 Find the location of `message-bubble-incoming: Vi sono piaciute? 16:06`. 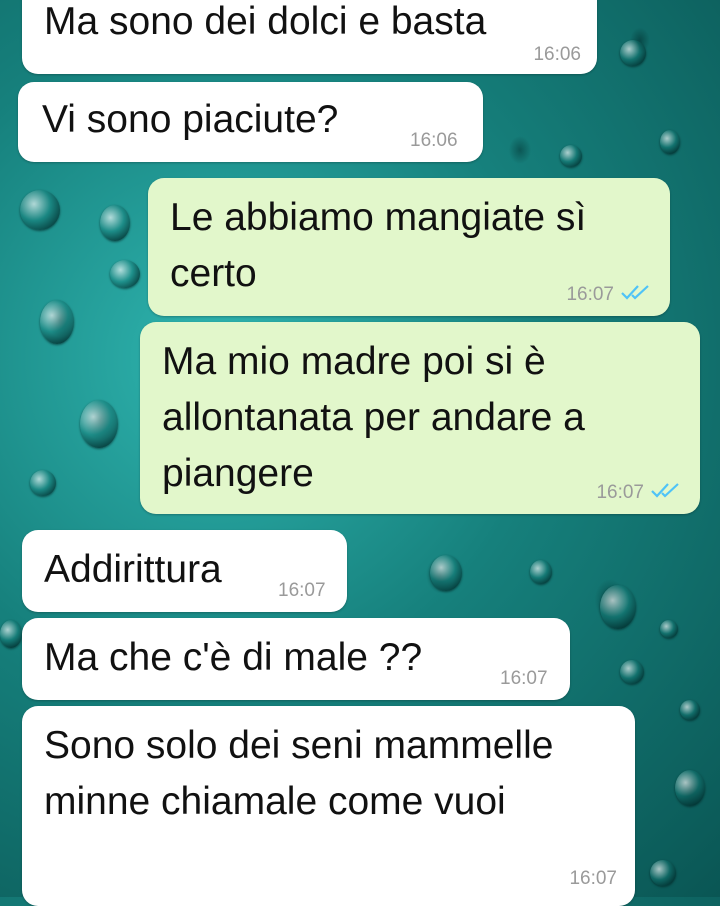

message-bubble-incoming: Vi sono piaciute? 16:06 is located at coordinates (250, 122).